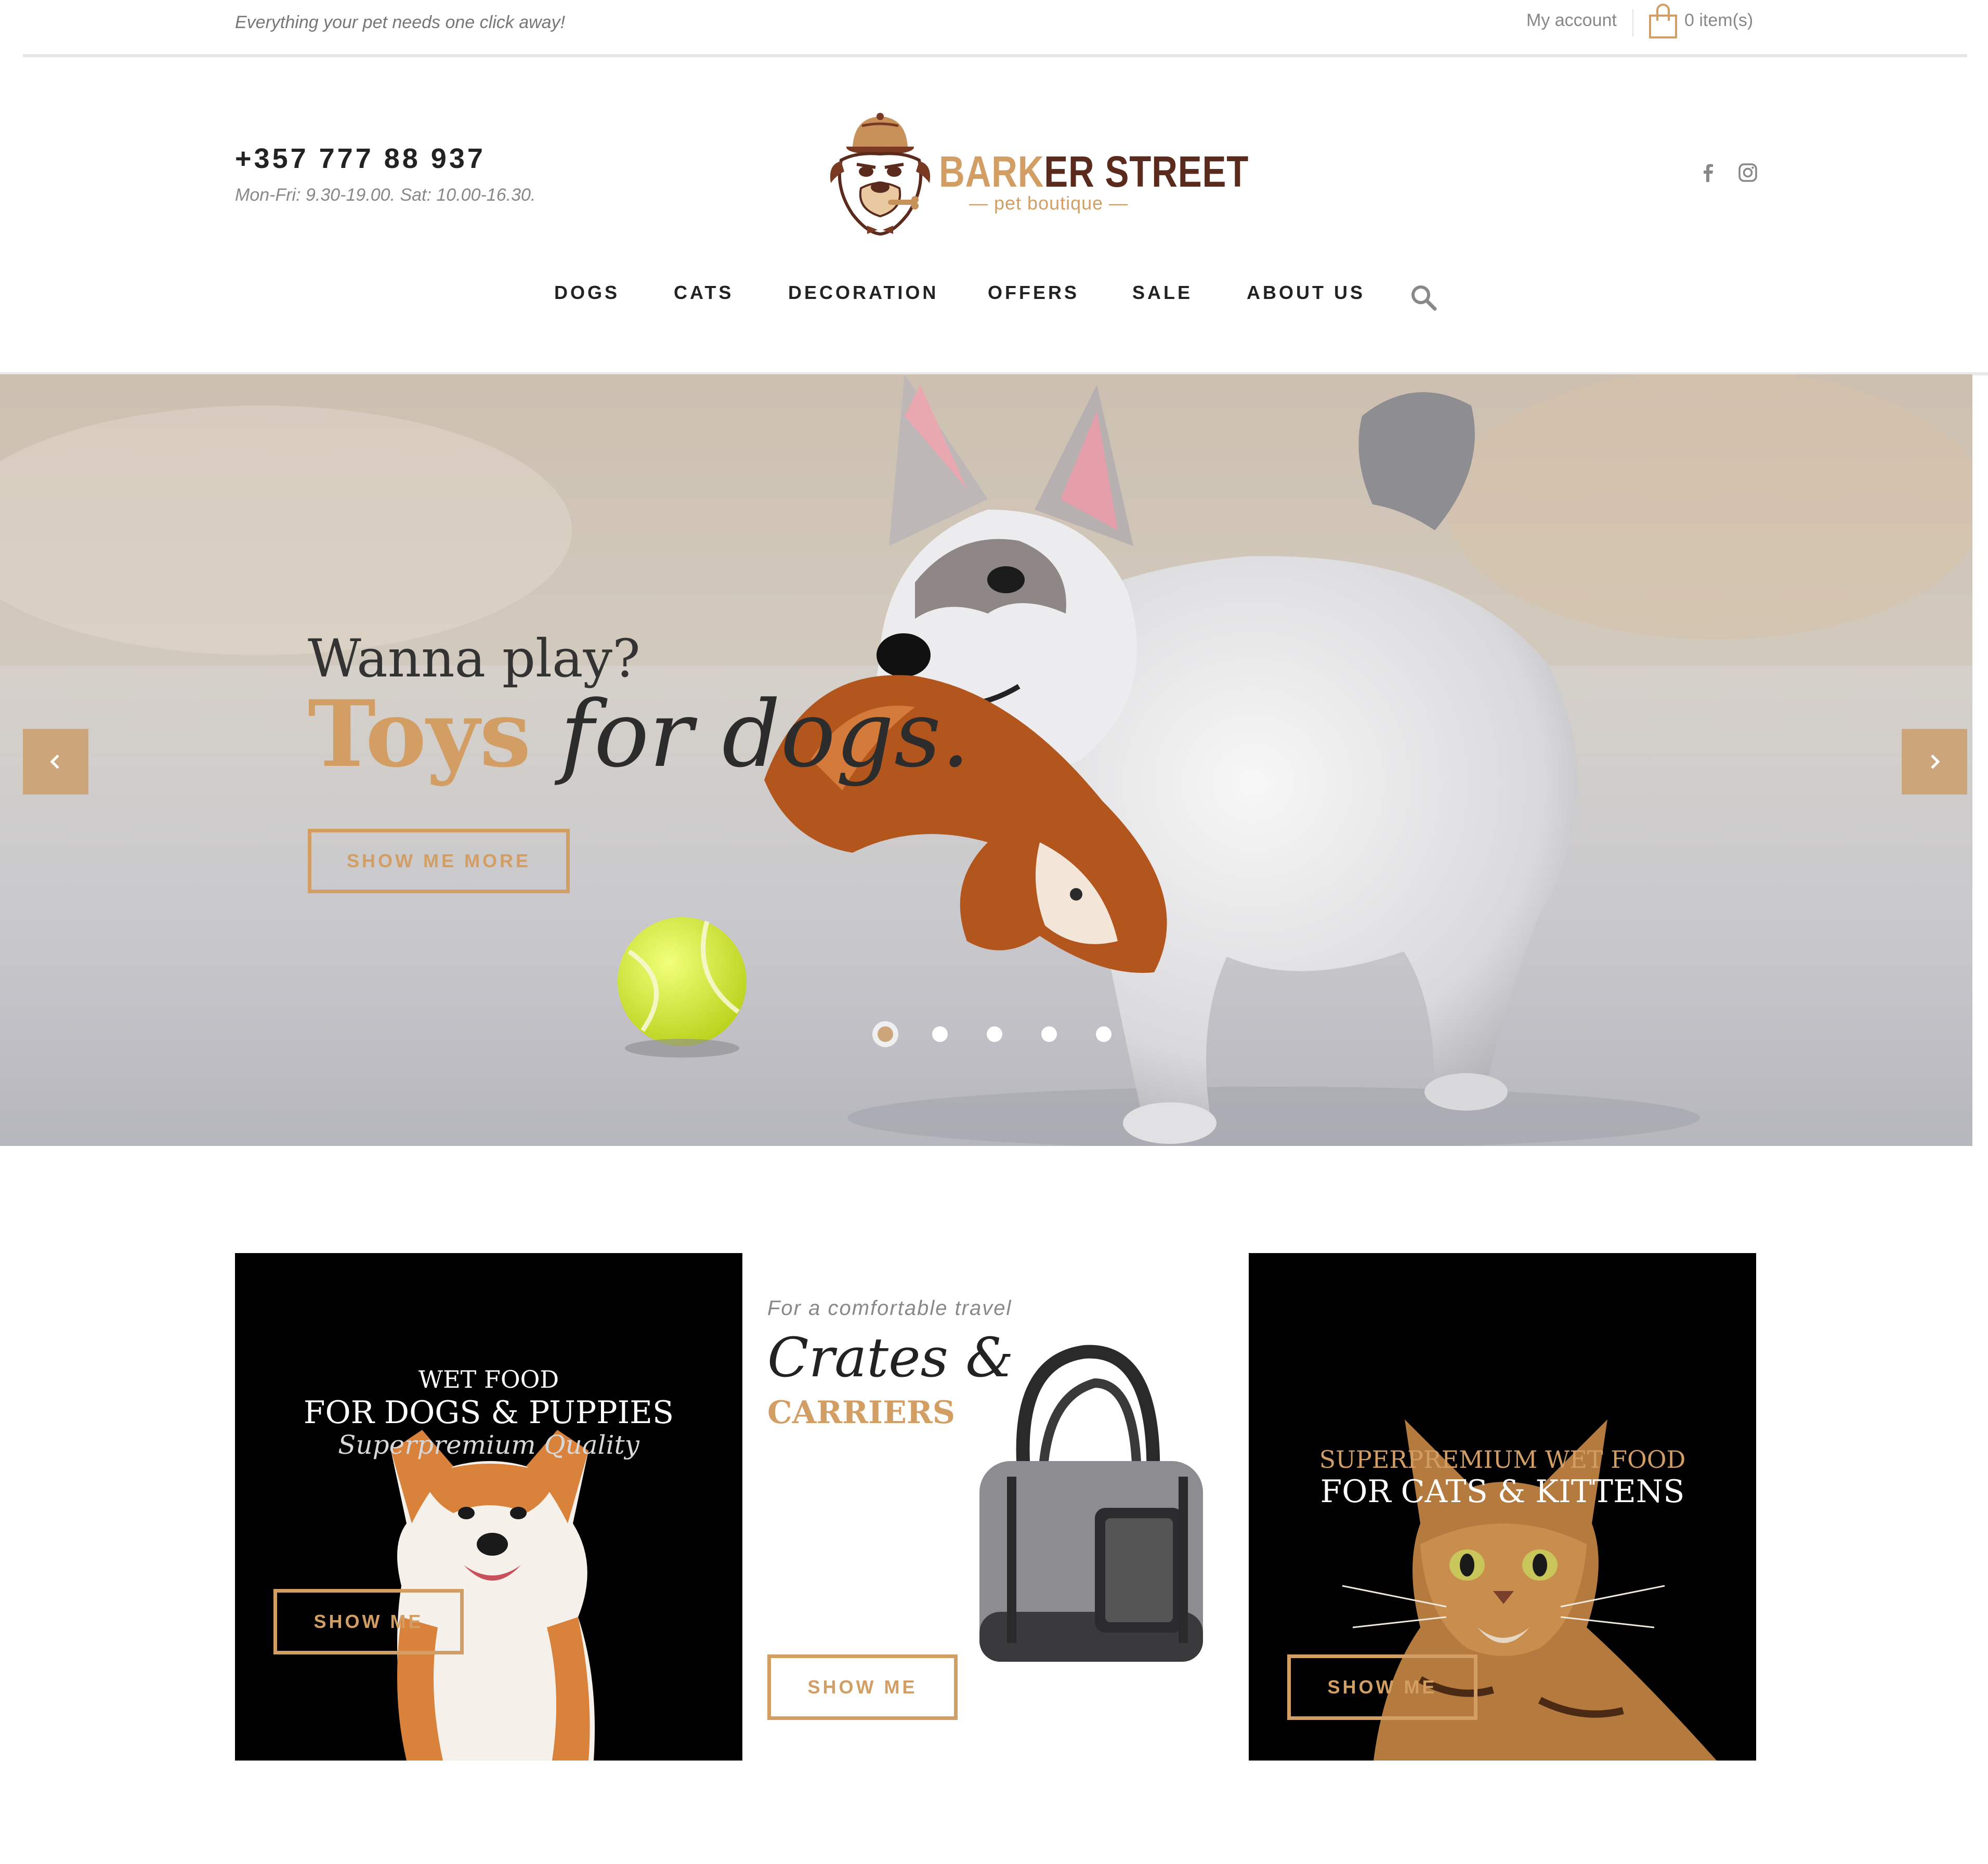 Image resolution: width=1988 pixels, height=1864 pixels. Describe the element at coordinates (1382, 1687) in the screenshot. I see `cats-card-button: SHOW ME` at that location.